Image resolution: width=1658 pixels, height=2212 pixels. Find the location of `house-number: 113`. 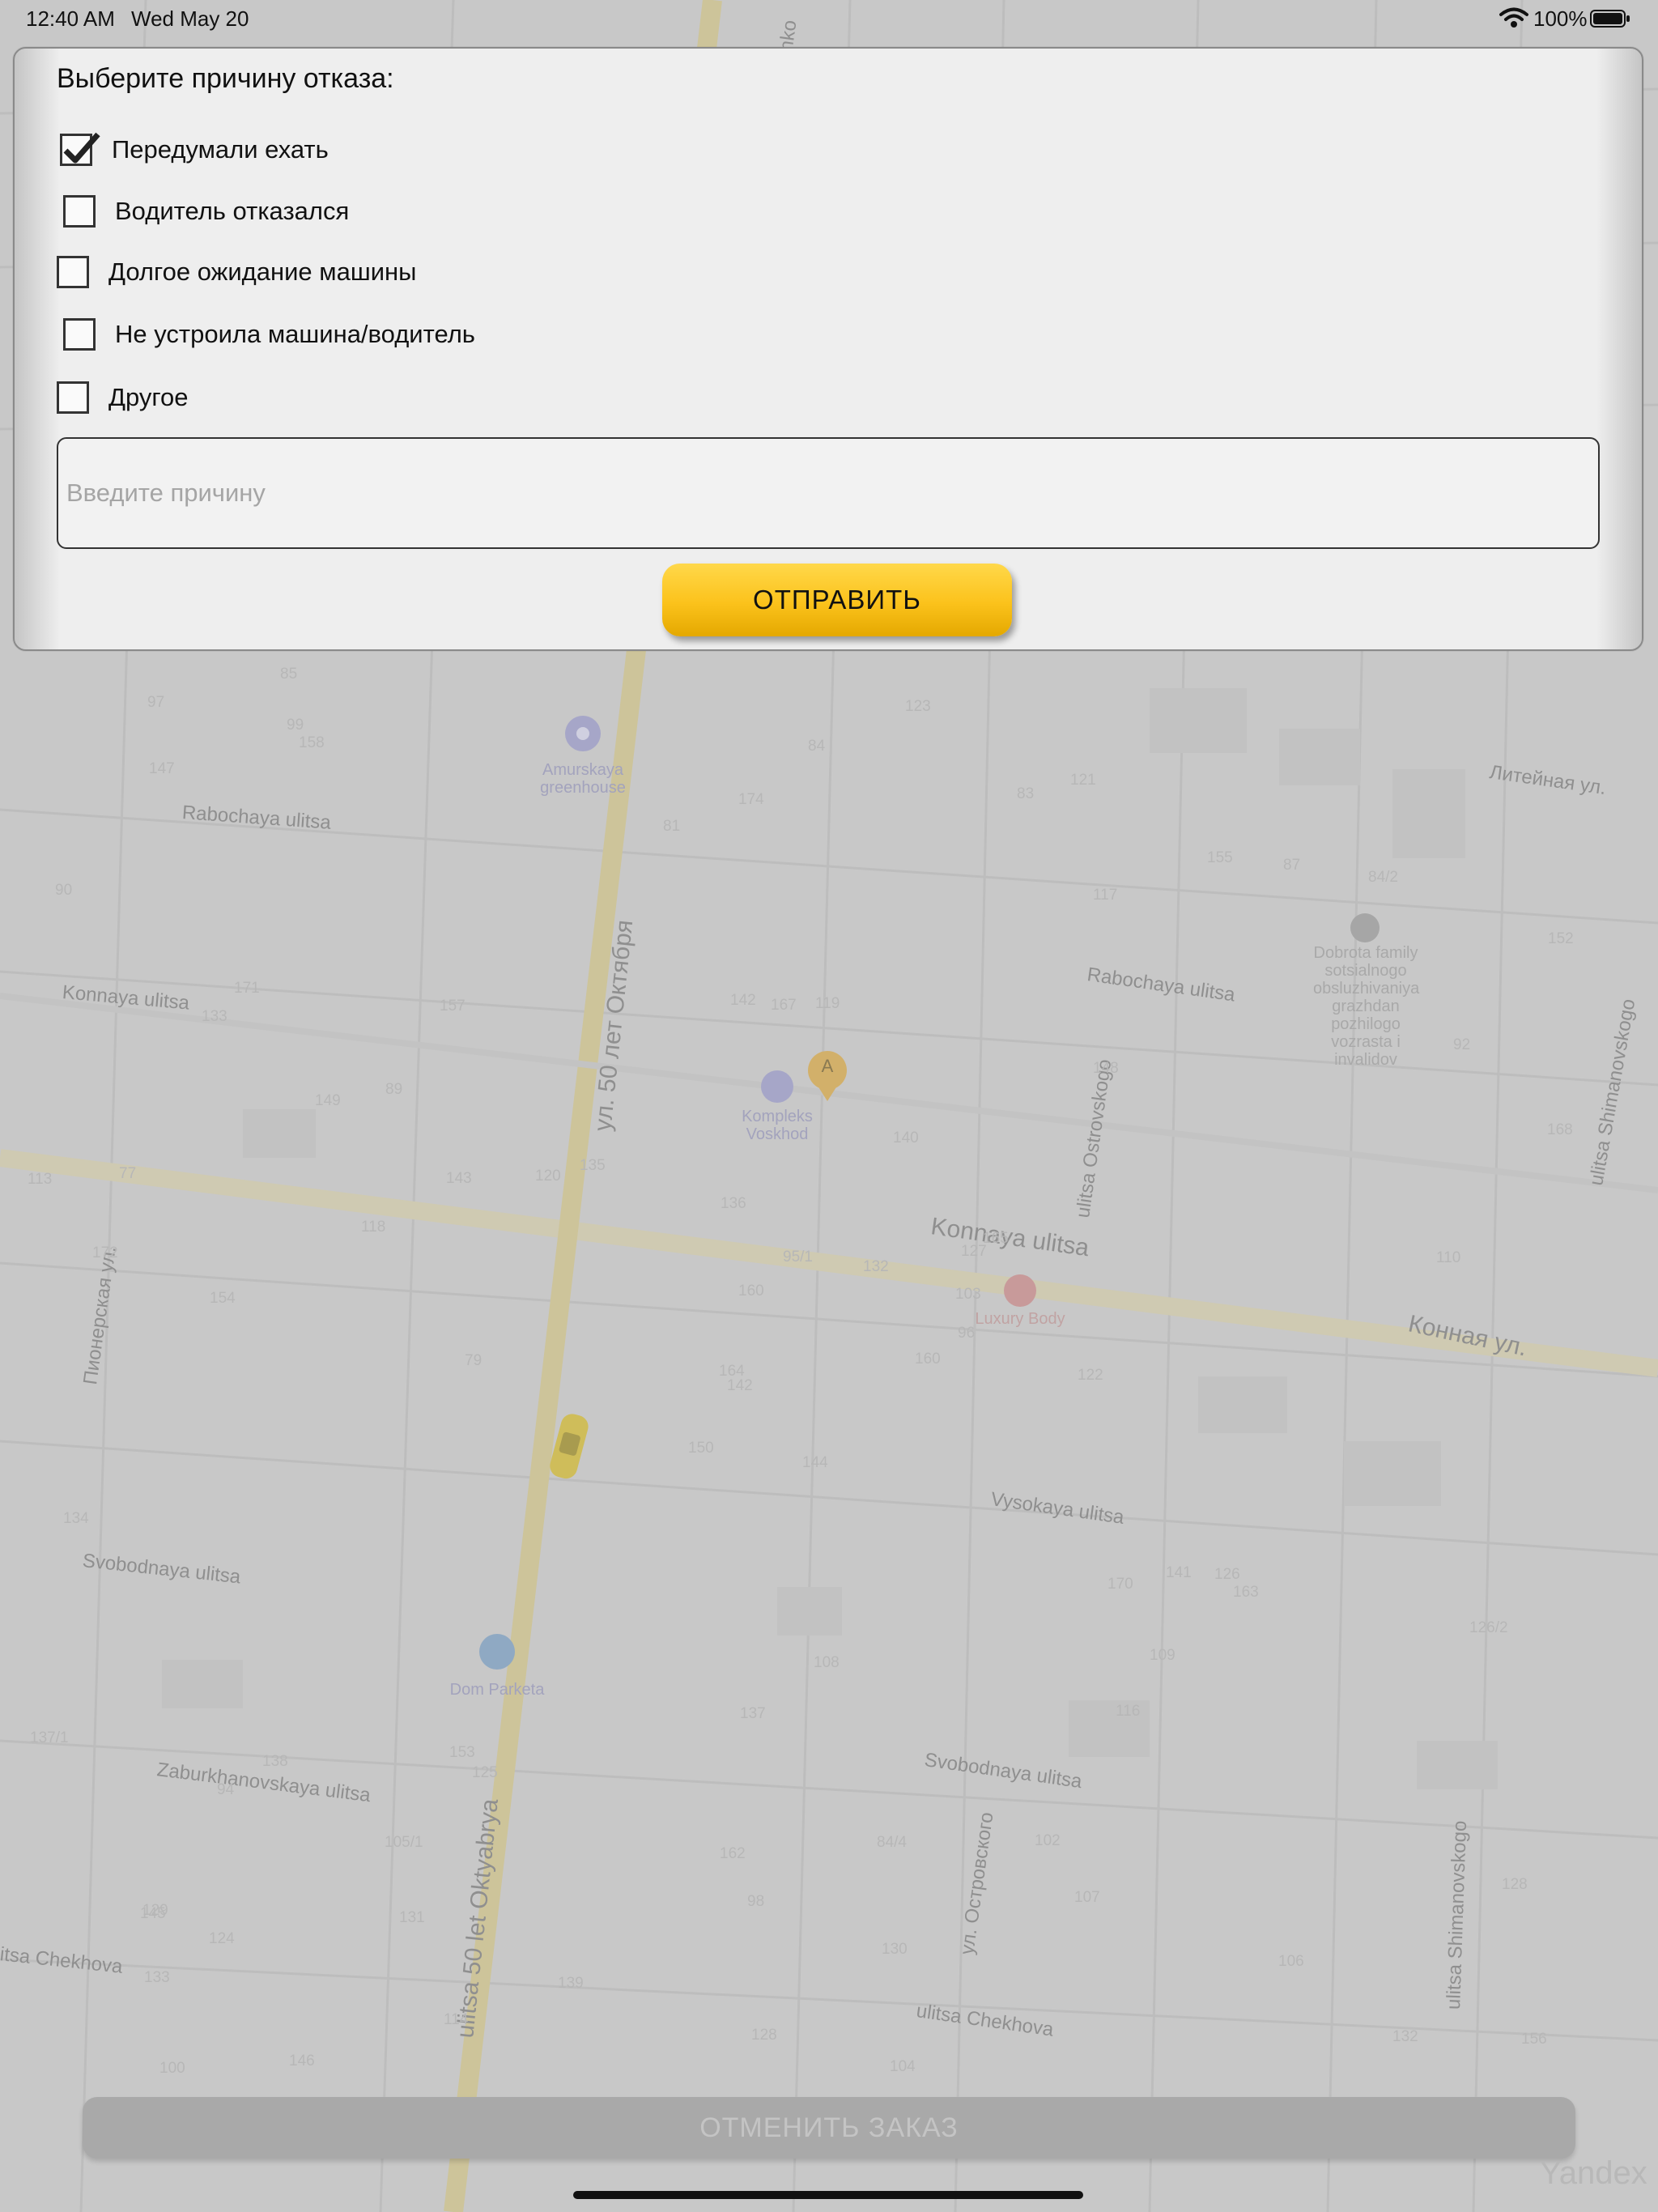

house-number: 113 is located at coordinates (40, 1179).